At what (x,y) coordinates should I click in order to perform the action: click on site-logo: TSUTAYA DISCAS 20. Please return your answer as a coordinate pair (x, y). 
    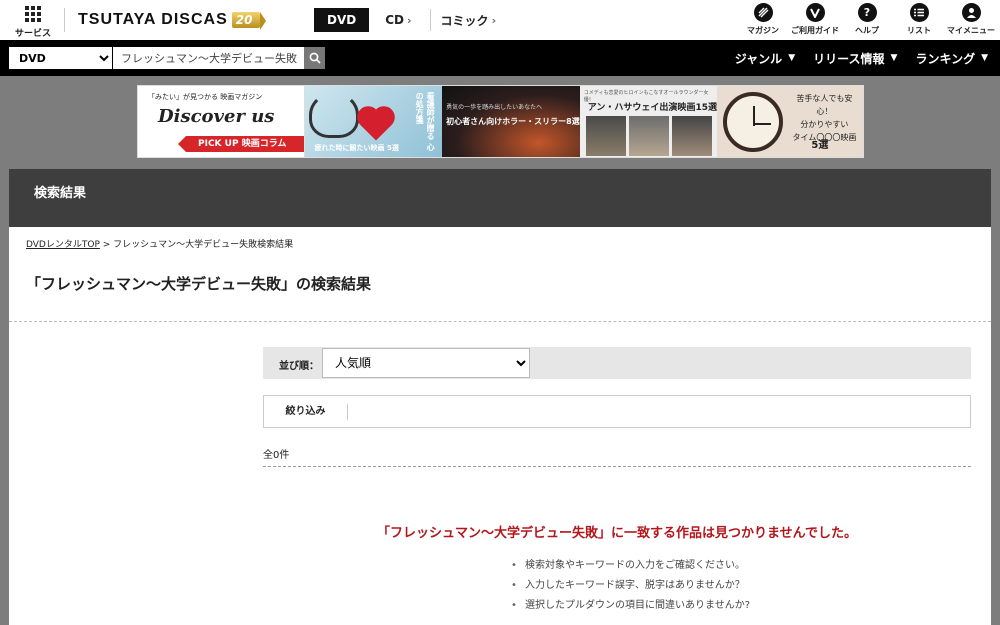
    Looking at the image, I should click on (172, 20).